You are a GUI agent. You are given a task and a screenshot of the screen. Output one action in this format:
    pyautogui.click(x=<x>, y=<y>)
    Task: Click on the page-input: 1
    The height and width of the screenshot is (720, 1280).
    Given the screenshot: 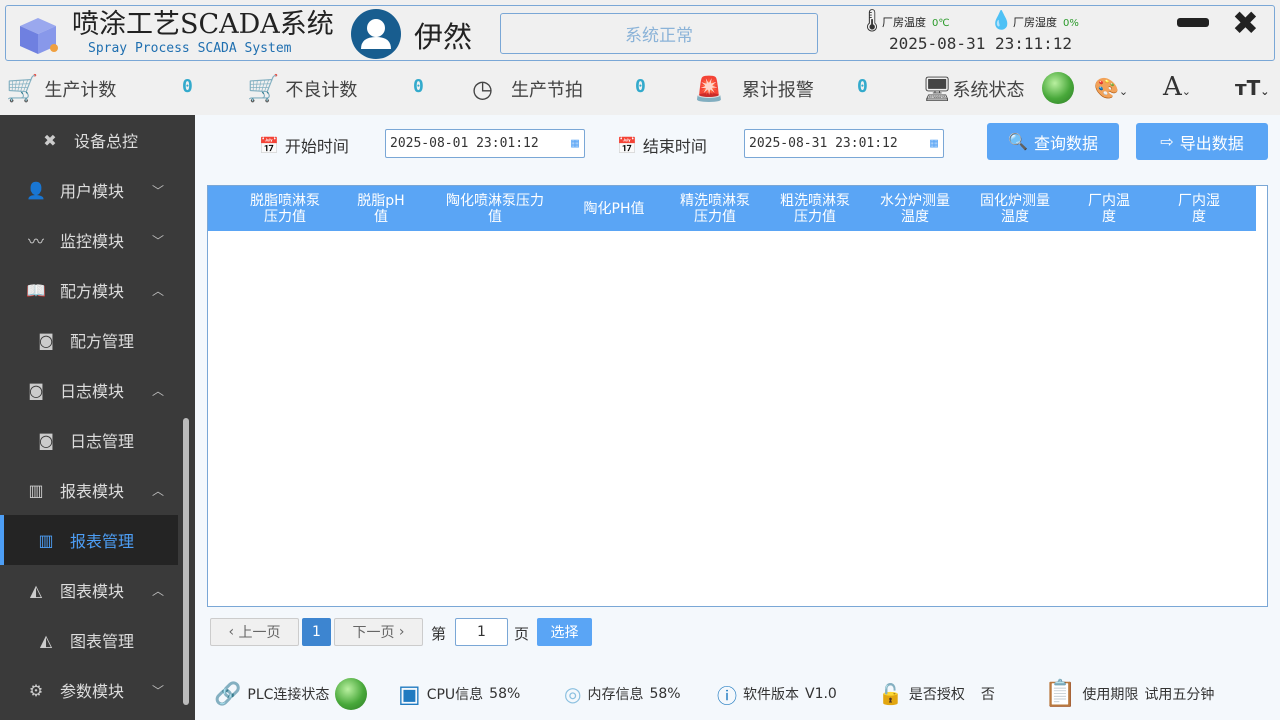 What is the action you would take?
    pyautogui.click(x=481, y=632)
    